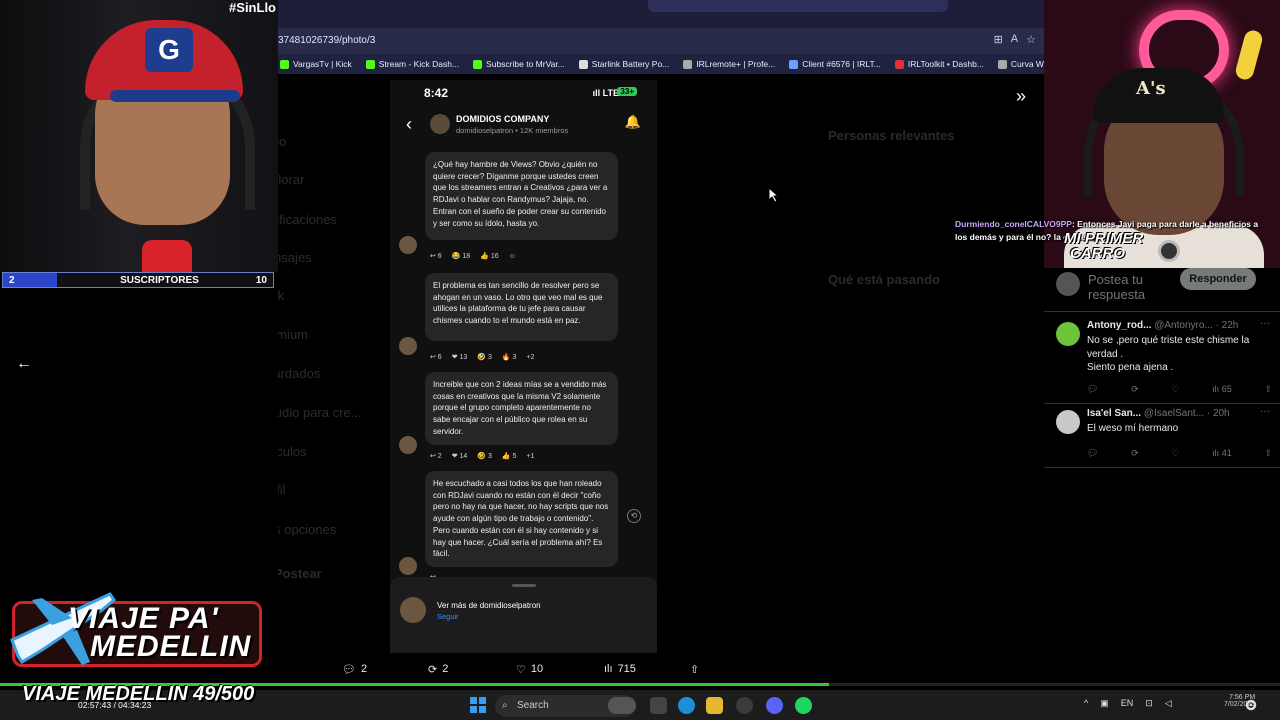 The width and height of the screenshot is (1280, 720). I want to click on bookmark-item: VargasTv | Kick, so click(316, 64).